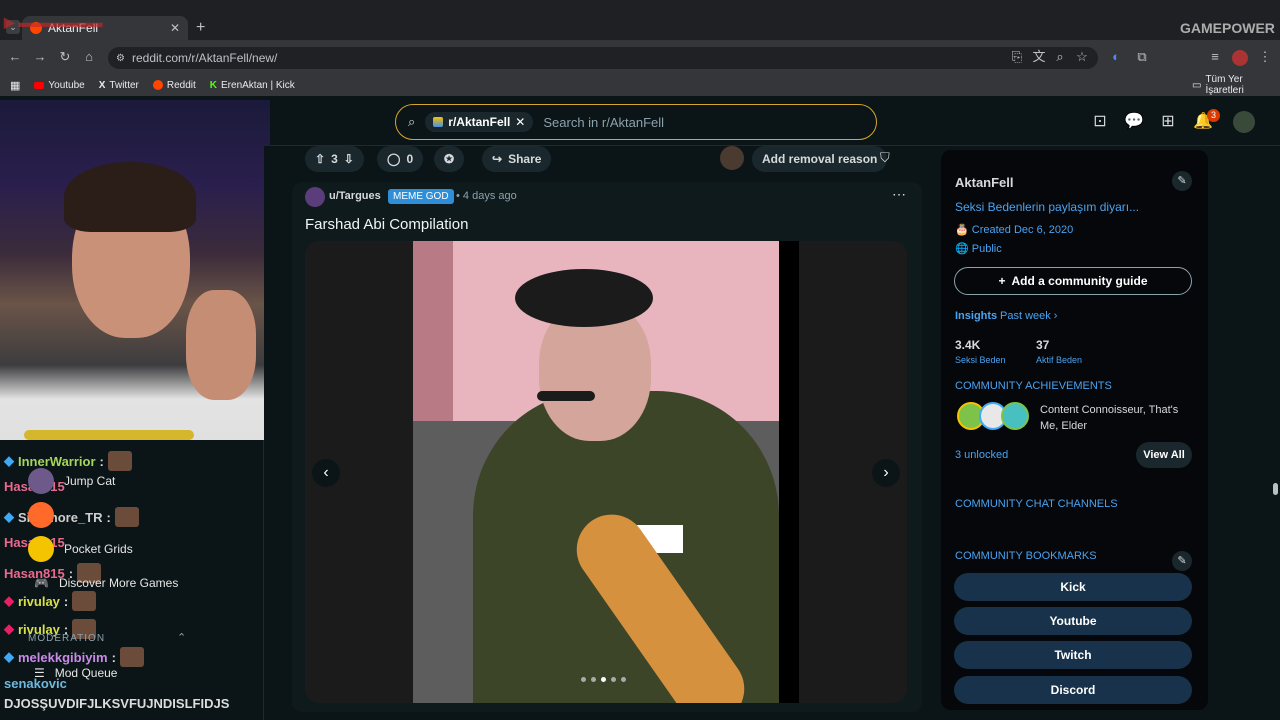 This screenshot has width=1280, height=720. What do you see at coordinates (135, 270) in the screenshot?
I see `streamer-webcam` at bounding box center [135, 270].